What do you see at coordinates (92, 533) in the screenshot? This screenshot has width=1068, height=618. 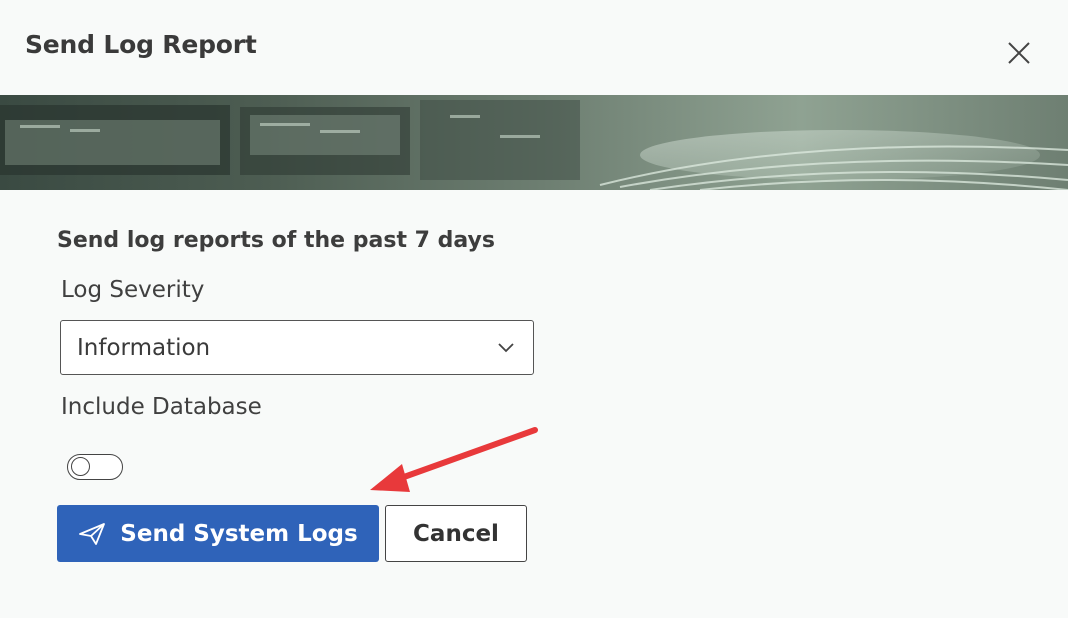 I see `paper-plane-icon` at bounding box center [92, 533].